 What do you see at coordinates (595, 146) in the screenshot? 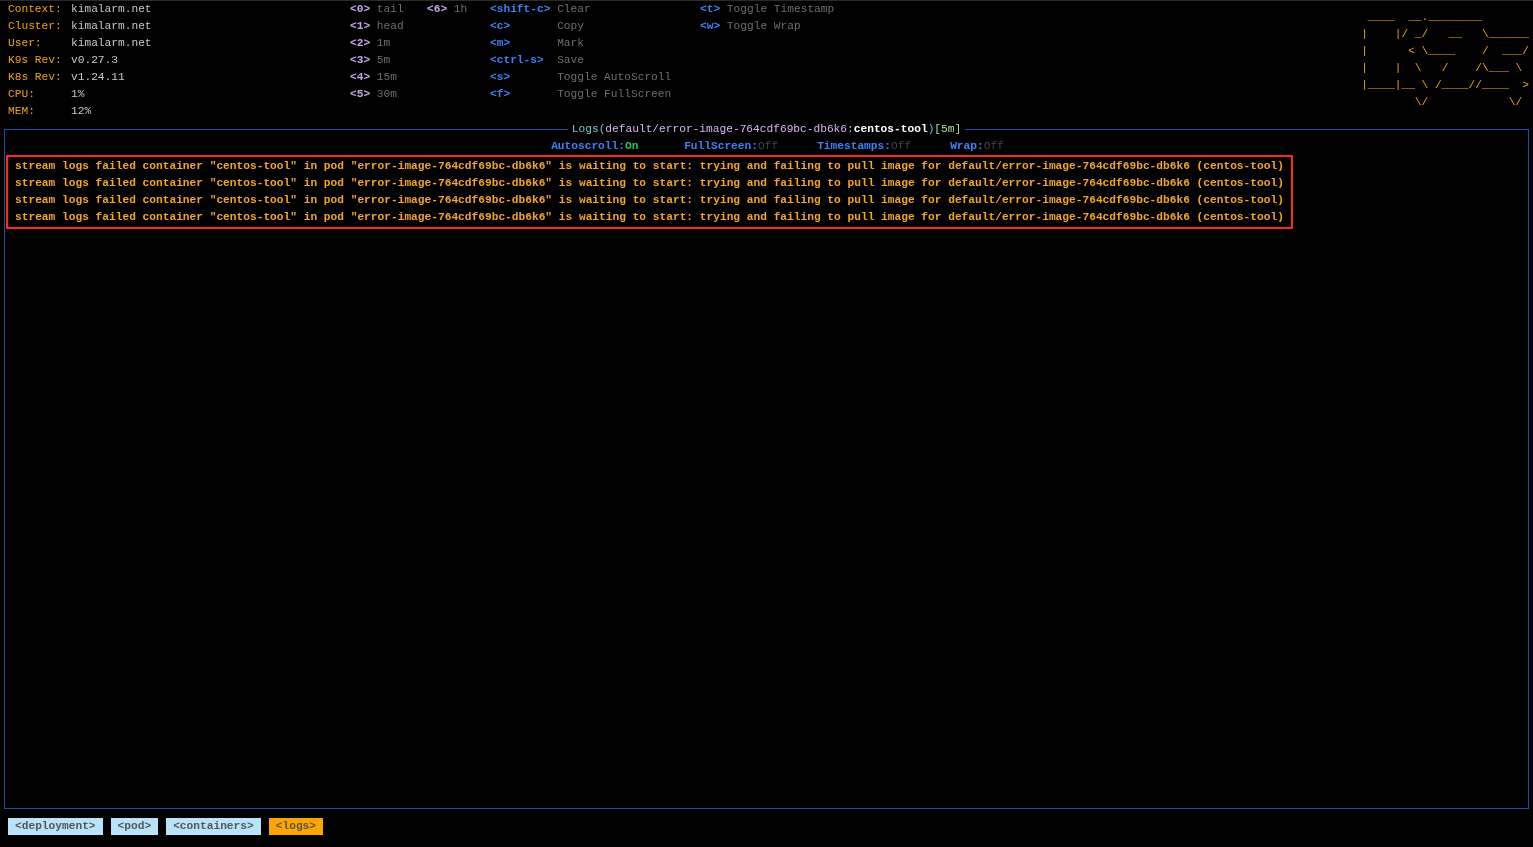
I see `toggle-status: Autoscroll:On` at bounding box center [595, 146].